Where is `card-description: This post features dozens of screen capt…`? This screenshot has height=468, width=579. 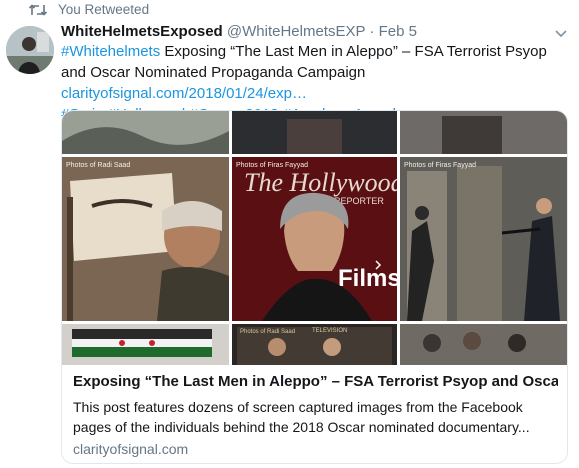
card-description: This post features dozens of screen capt… is located at coordinates (301, 417).